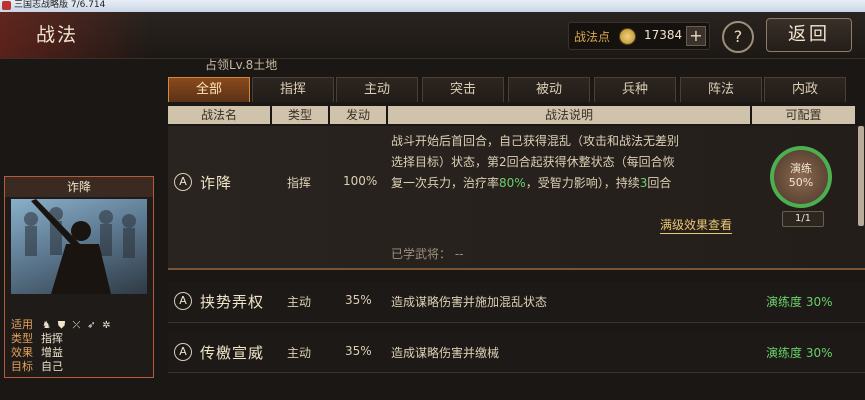 The image size is (865, 400). Describe the element at coordinates (533, 162) in the screenshot. I see `description-line: 选择目标）状态，第2回合起获得休整状态（每回合恢` at that location.